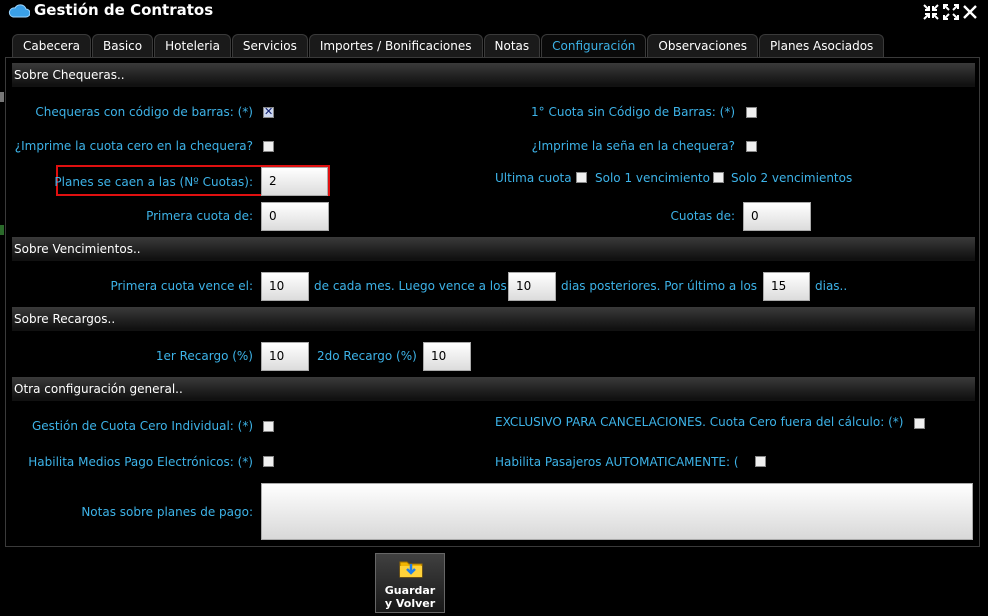 This screenshot has width=988, height=616. Describe the element at coordinates (153, 182) in the screenshot. I see `planes-caen-label: Planes se caen a las (Nº Cuotas):` at that location.